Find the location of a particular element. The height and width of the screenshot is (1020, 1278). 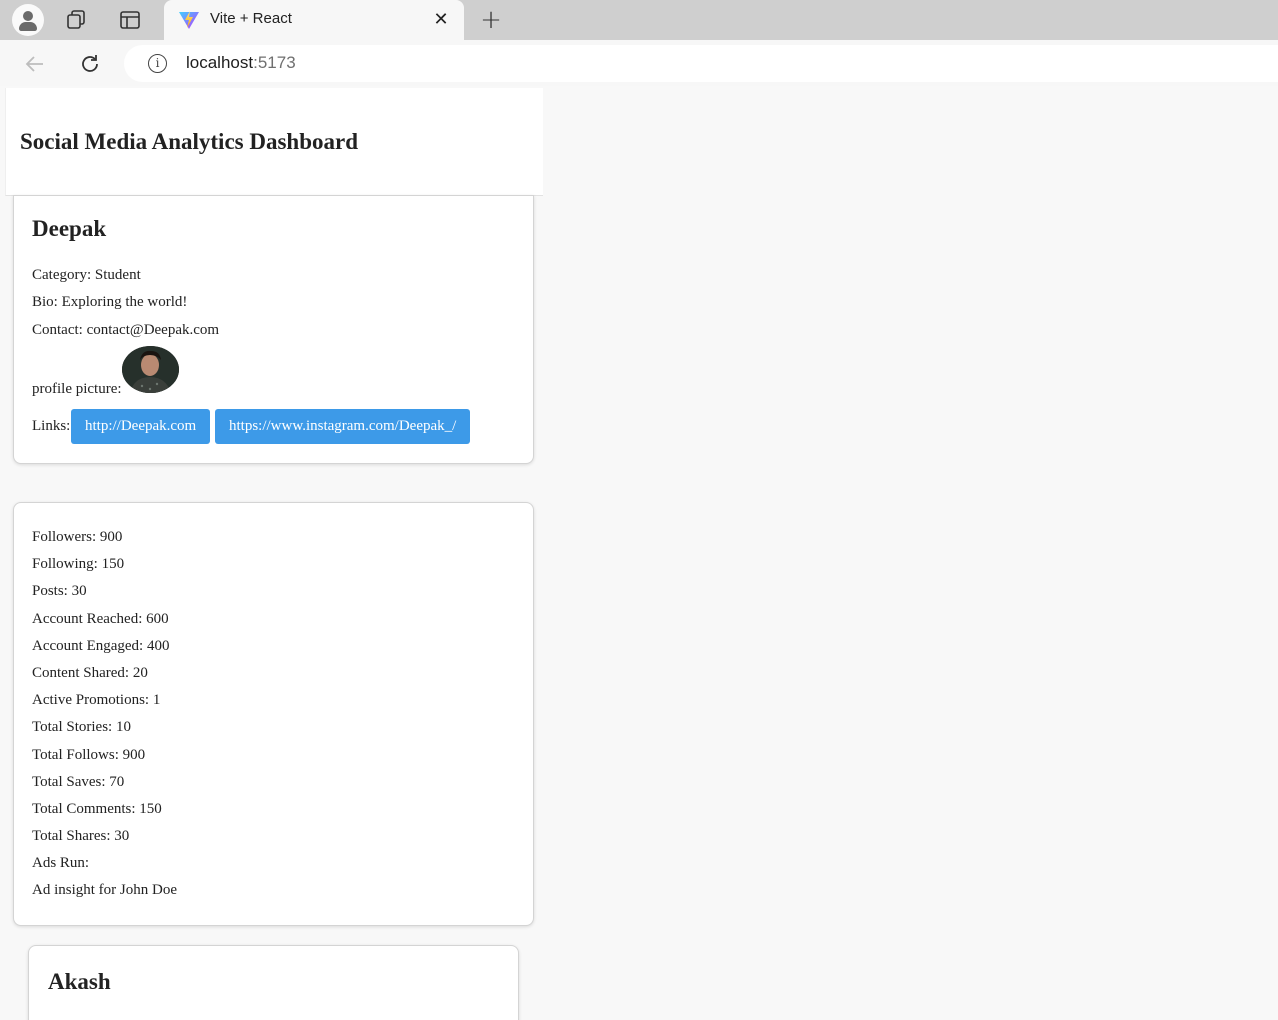

url-text: localhost:5173 is located at coordinates (241, 63).